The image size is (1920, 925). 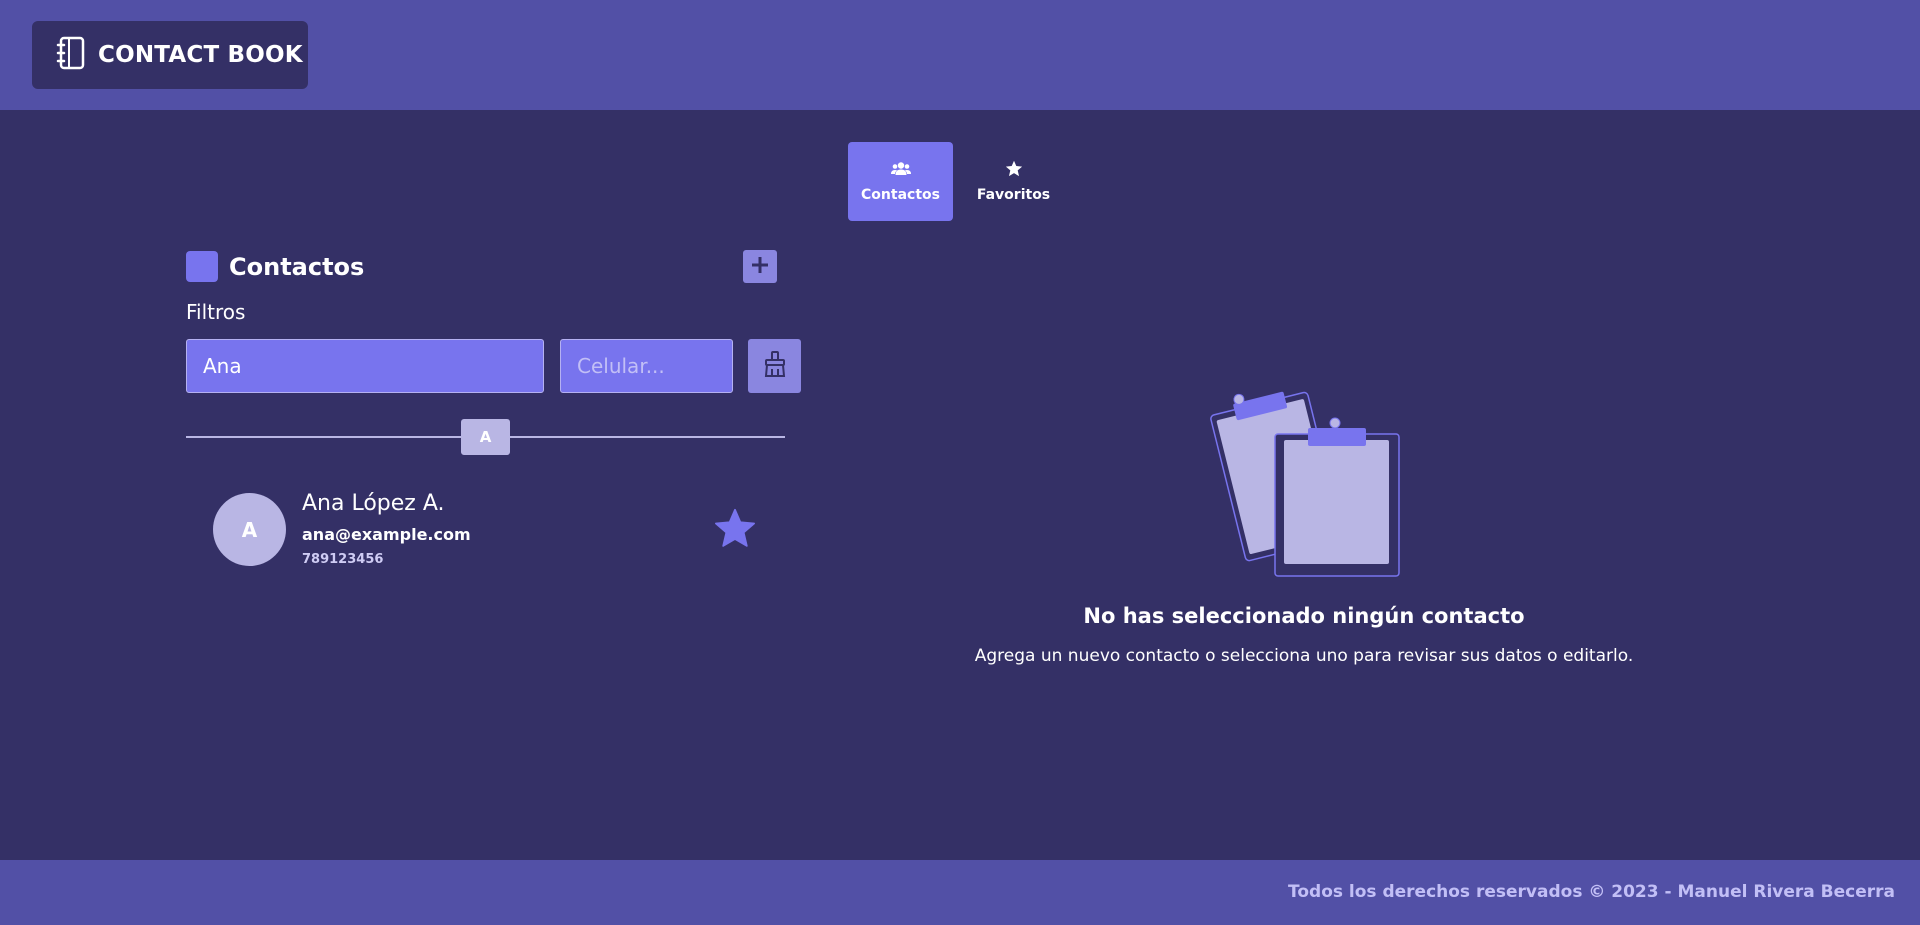 I want to click on clipboards-icon, so click(x=1305, y=485).